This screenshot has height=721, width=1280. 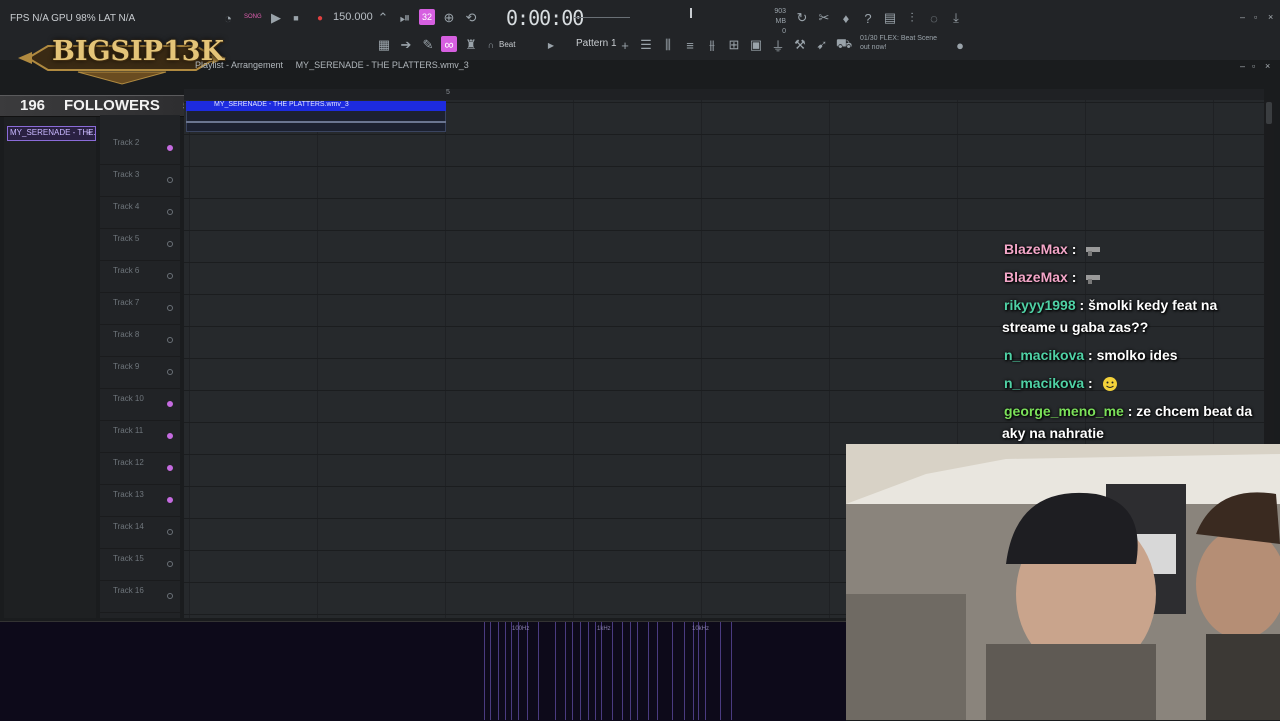 What do you see at coordinates (690, 45) in the screenshot?
I see `mixer-window-icon: ≡` at bounding box center [690, 45].